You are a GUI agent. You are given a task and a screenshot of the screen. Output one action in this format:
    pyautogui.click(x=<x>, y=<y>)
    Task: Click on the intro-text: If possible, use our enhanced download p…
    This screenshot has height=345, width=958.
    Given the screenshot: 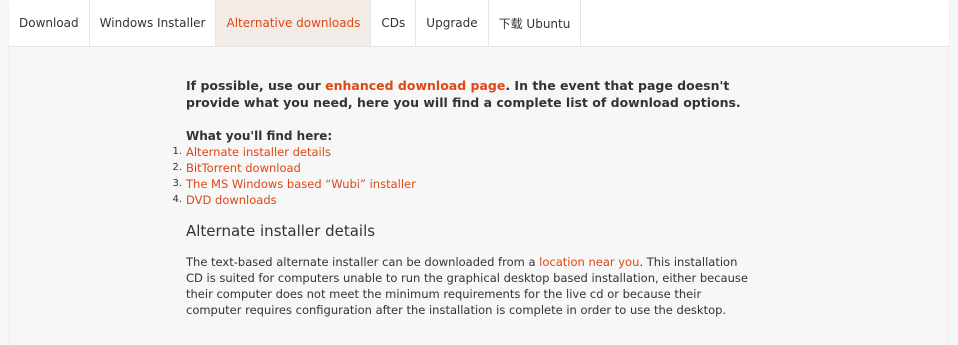 What is the action you would take?
    pyautogui.click(x=471, y=94)
    